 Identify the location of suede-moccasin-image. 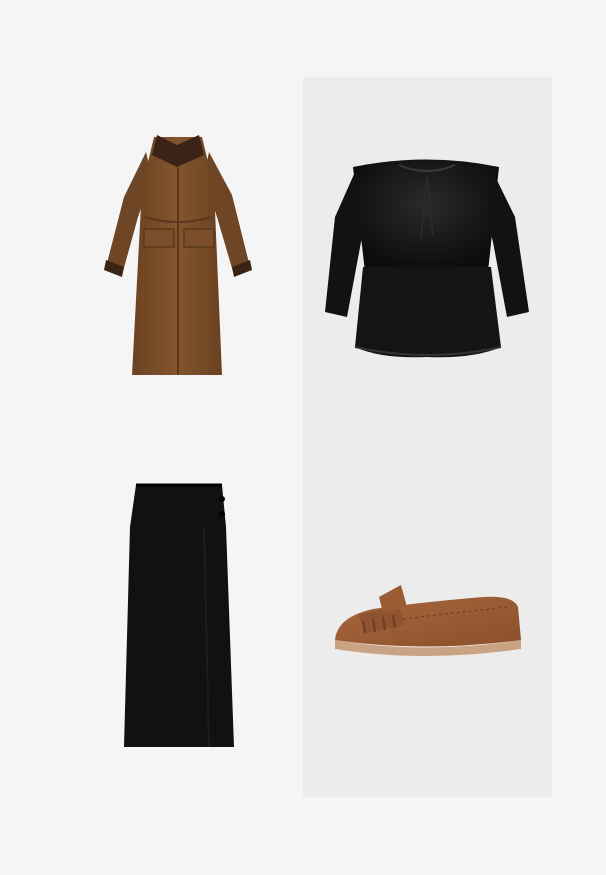
(428, 620).